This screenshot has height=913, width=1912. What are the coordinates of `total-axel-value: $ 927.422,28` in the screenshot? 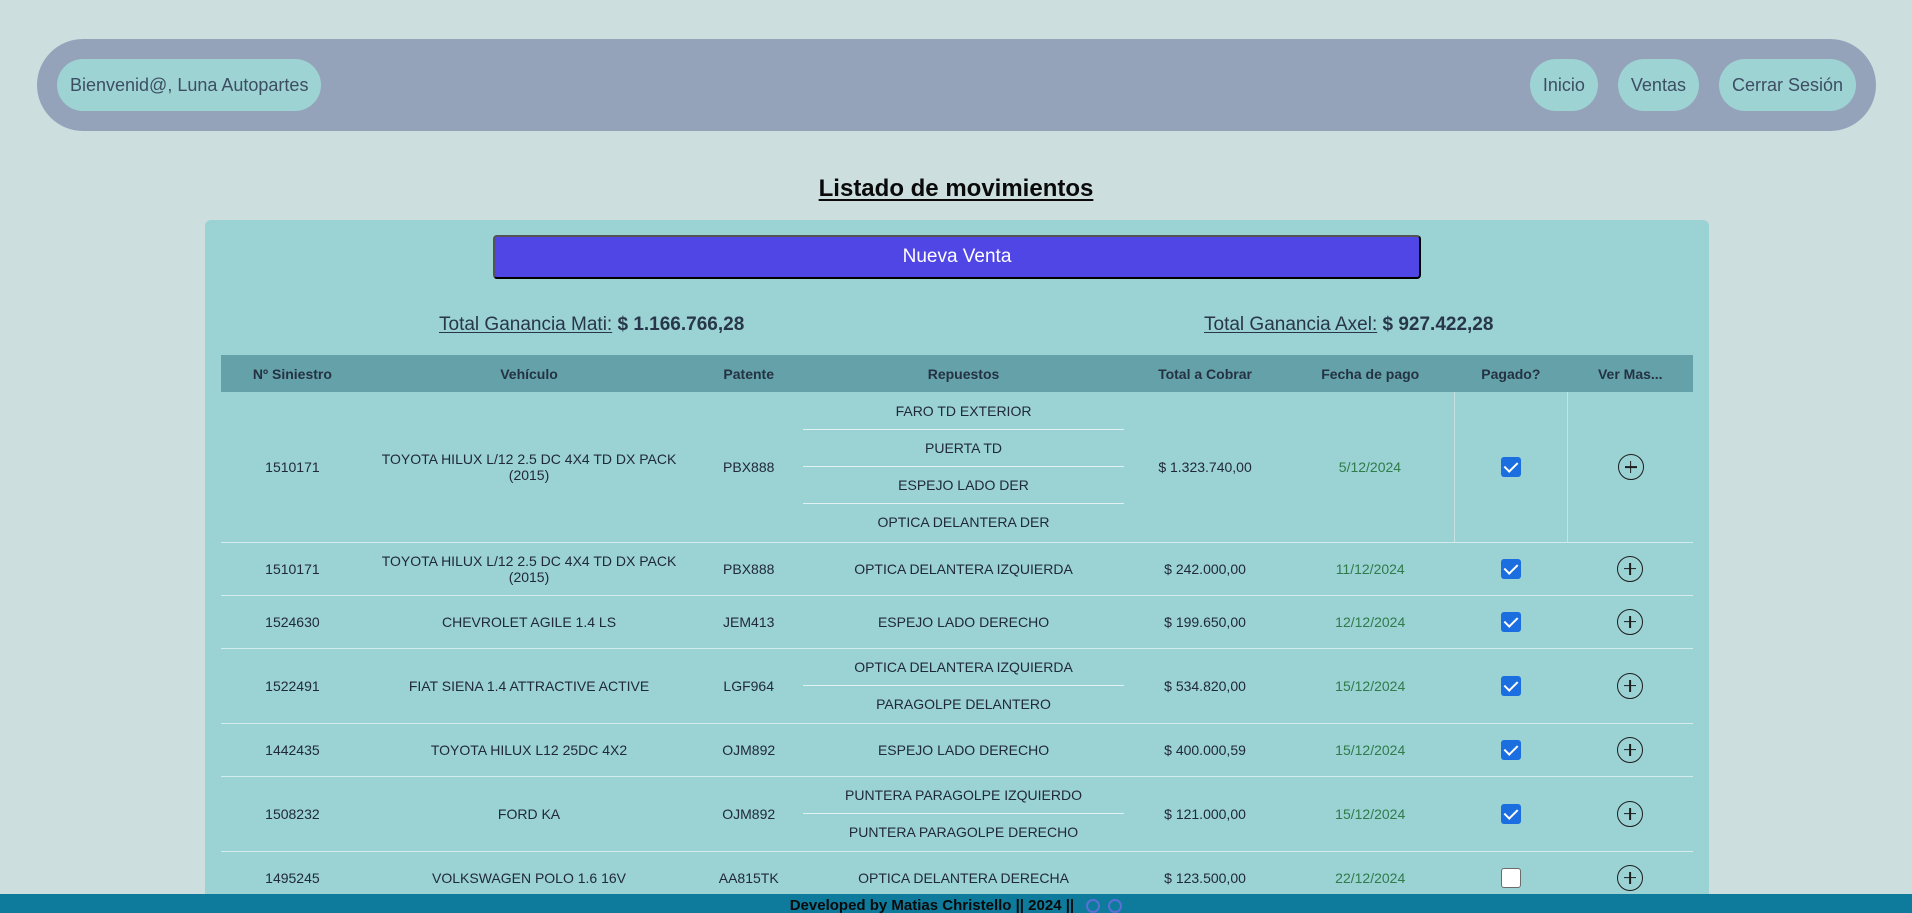 It's located at (1438, 324).